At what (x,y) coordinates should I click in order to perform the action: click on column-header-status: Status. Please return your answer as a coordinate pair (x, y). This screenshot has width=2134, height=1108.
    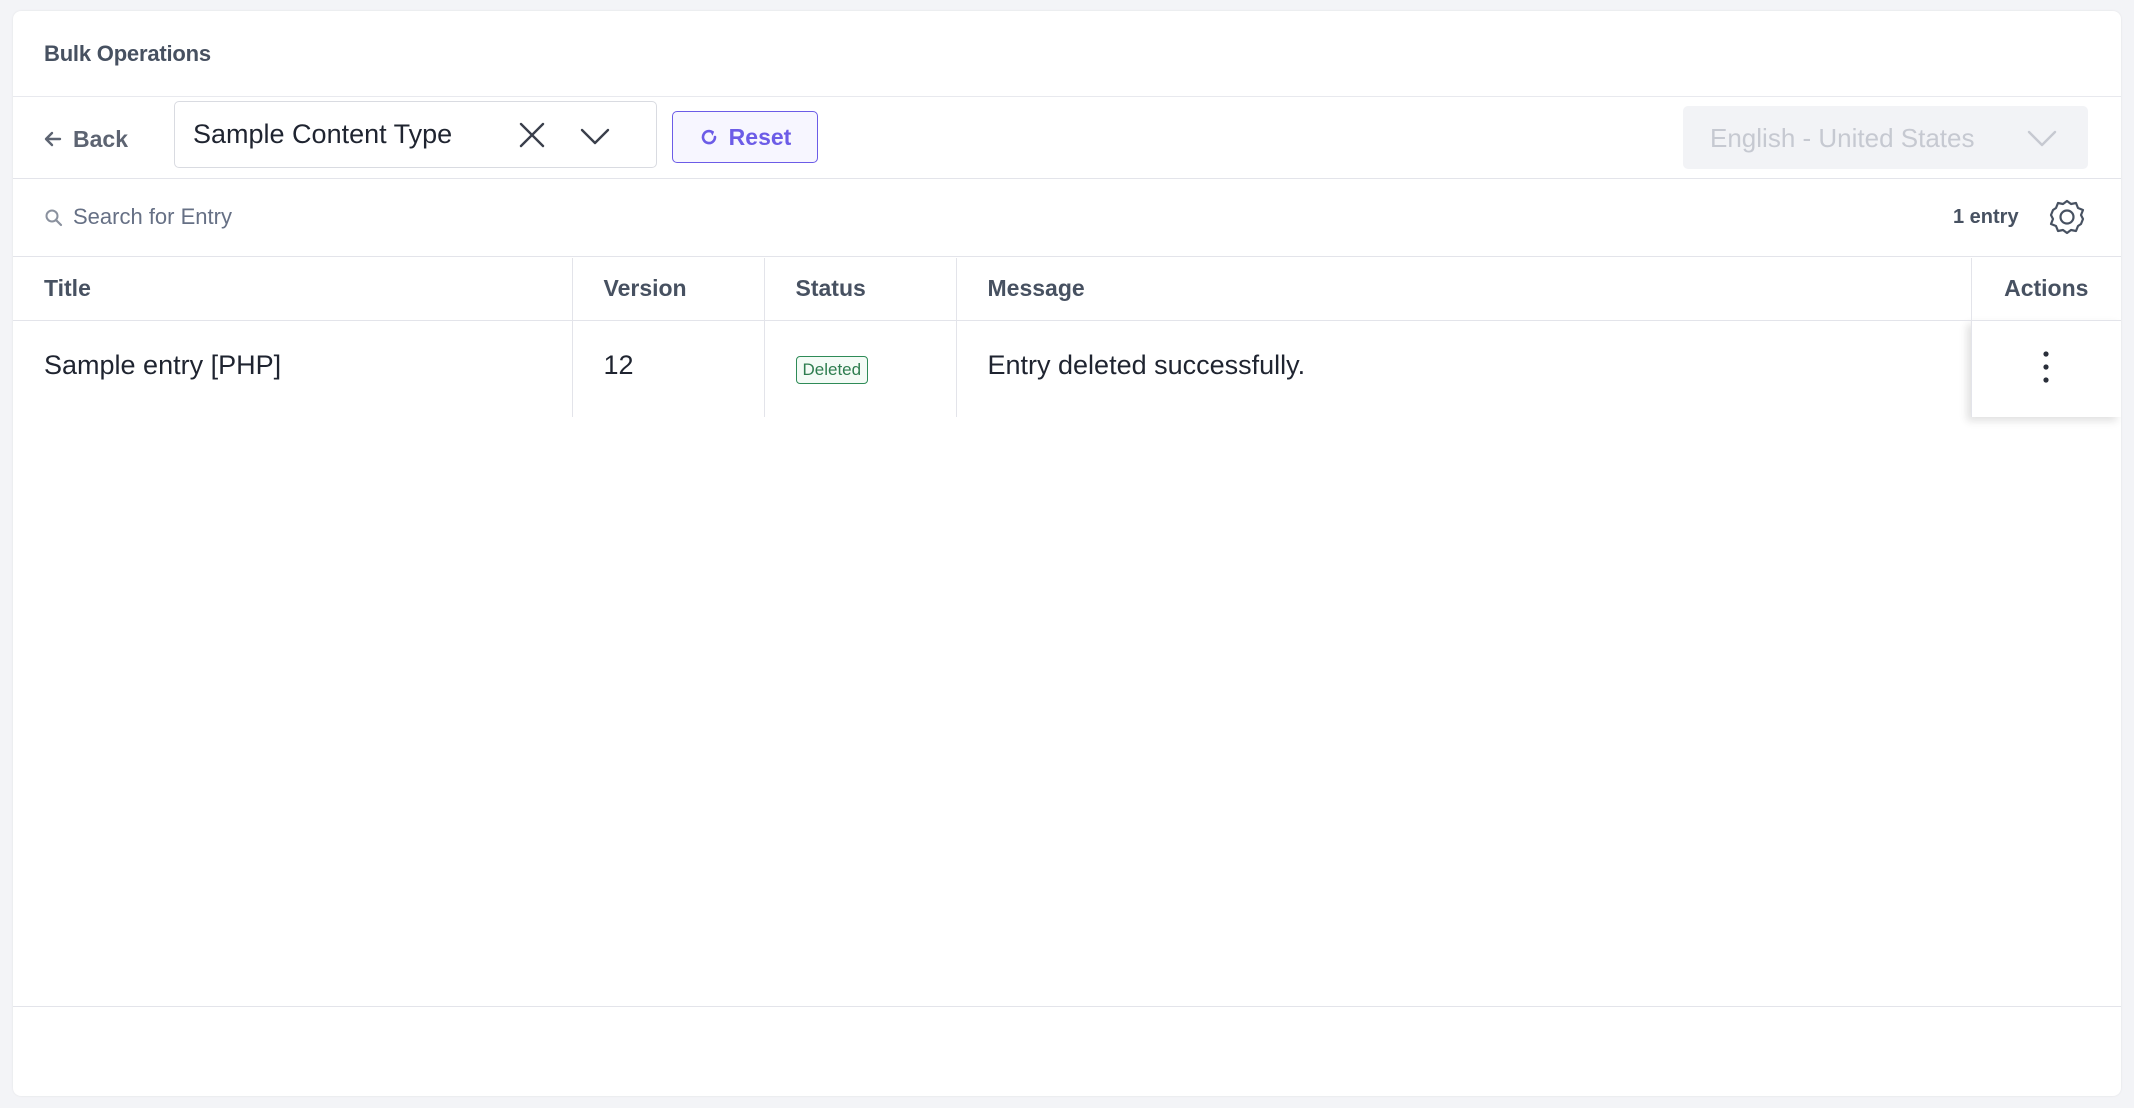
    Looking at the image, I should click on (860, 289).